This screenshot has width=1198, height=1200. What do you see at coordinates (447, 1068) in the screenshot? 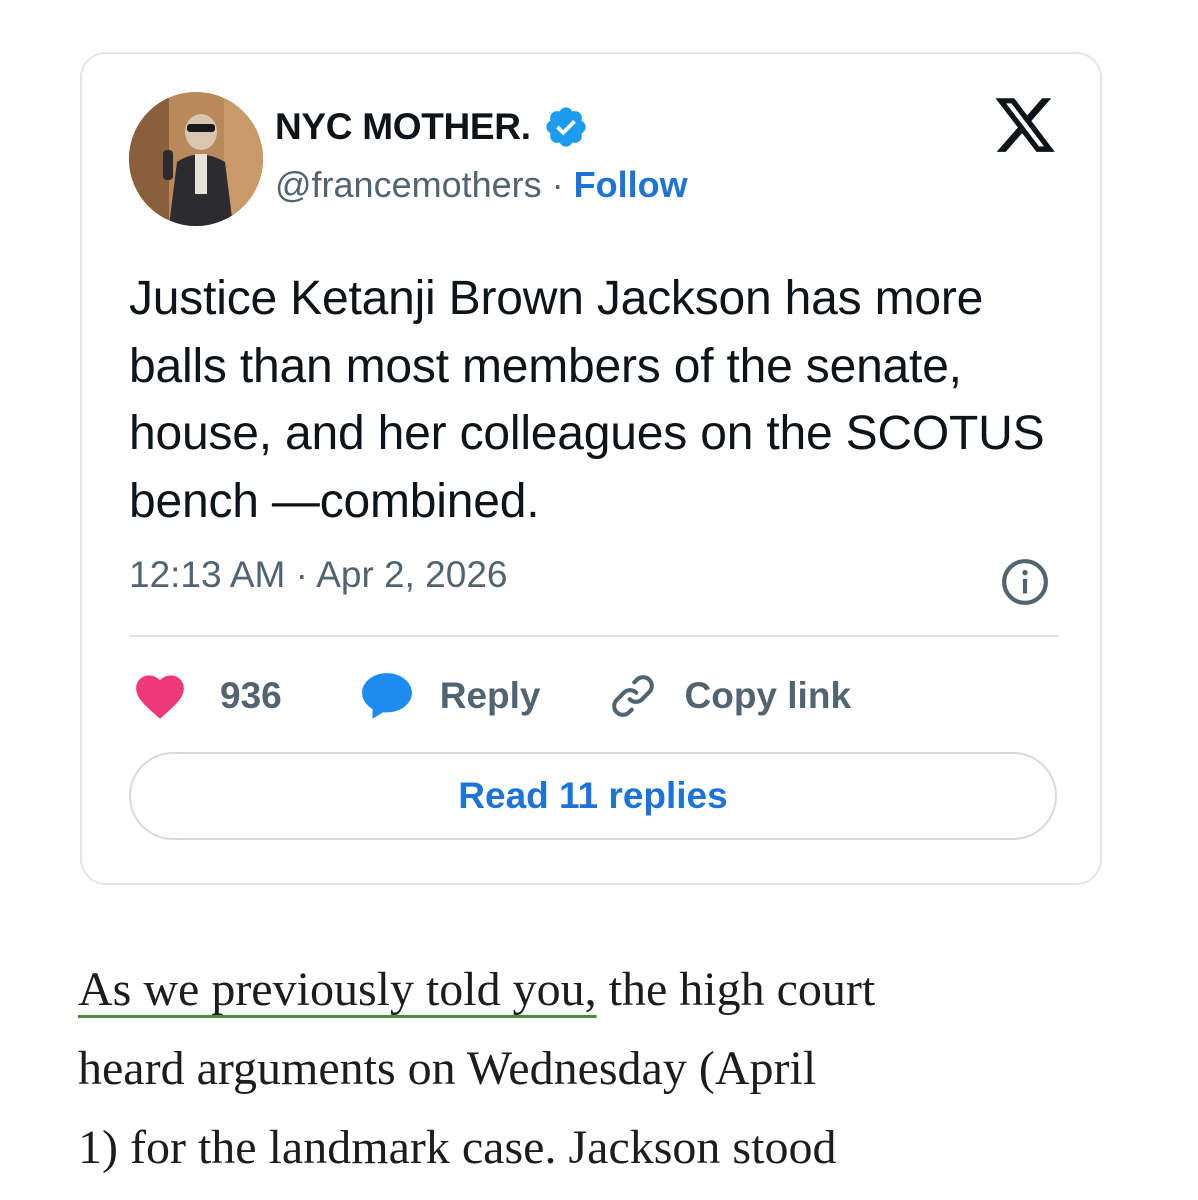
I see `article-line: heard arguments on Wednesday (April` at bounding box center [447, 1068].